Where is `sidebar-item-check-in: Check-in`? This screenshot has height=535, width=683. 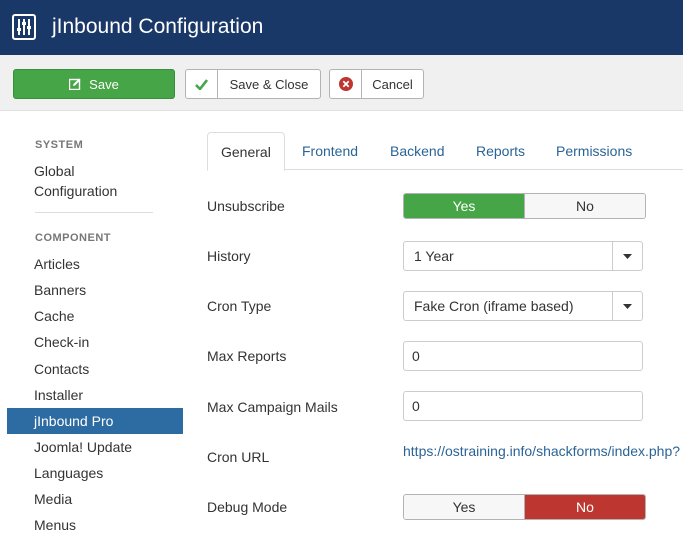
sidebar-item-check-in: Check-in is located at coordinates (95, 342).